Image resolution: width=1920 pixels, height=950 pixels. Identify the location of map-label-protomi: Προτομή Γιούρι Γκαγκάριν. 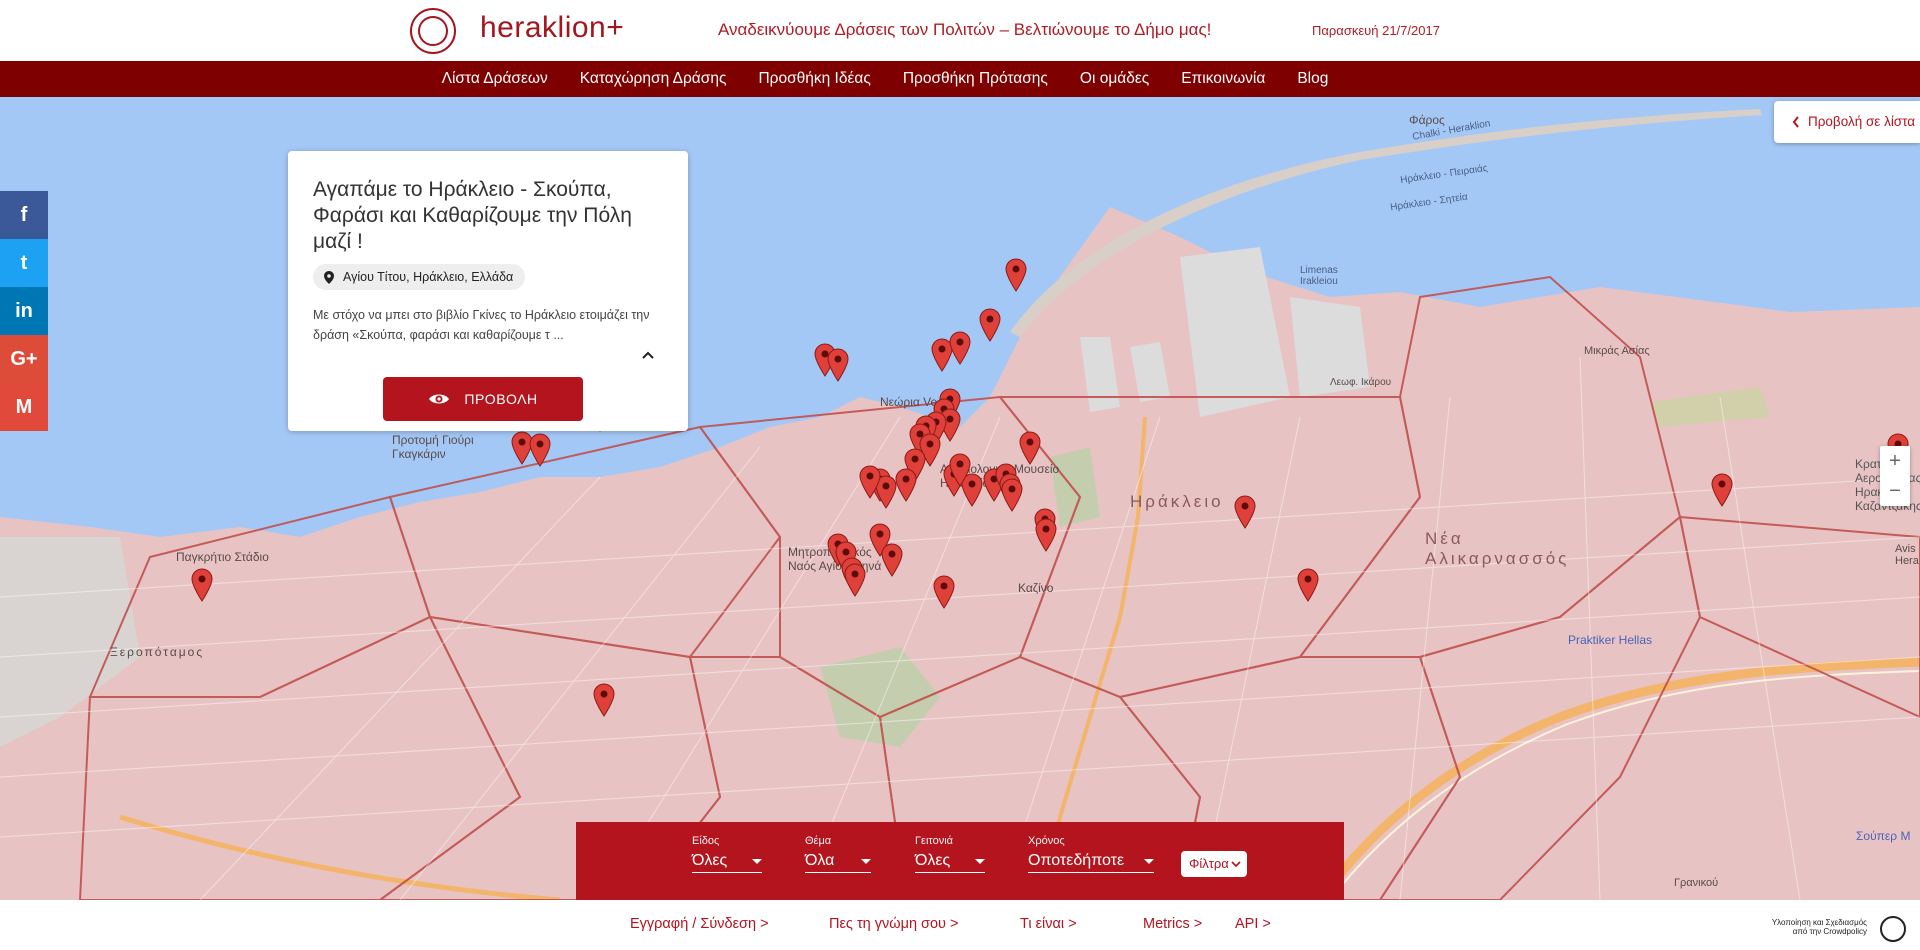
(433, 447).